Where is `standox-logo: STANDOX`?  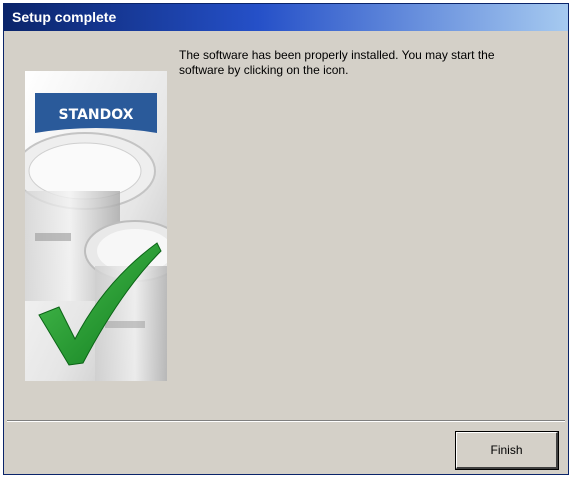 standox-logo: STANDOX is located at coordinates (96, 115).